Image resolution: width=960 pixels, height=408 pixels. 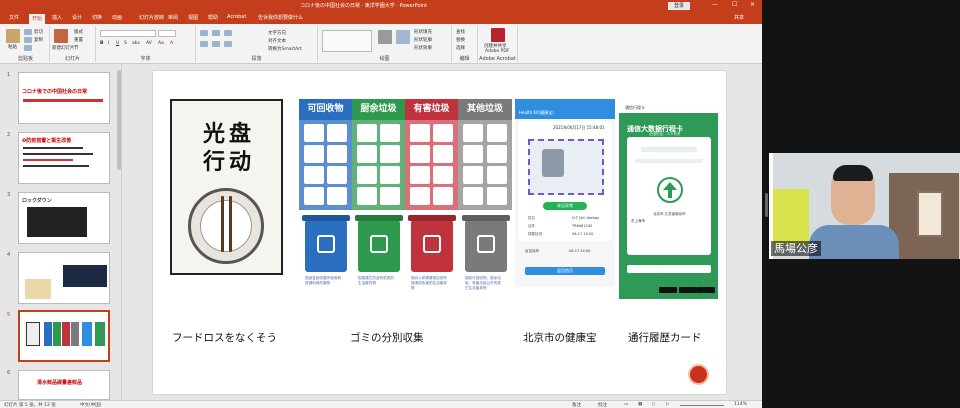 I want to click on thumbnail-slide-2: ❶防疫措置と衛生改善, so click(x=64, y=158).